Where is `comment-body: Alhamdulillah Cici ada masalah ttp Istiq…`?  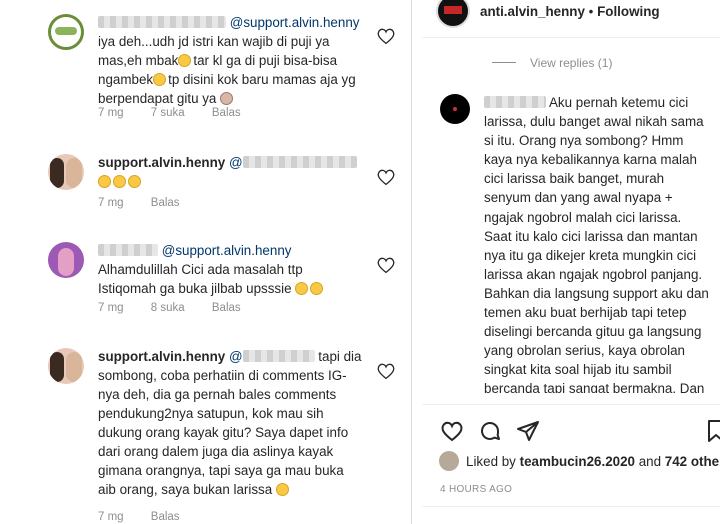
comment-body: Alhamdulillah Cici ada masalah ttp Istiq… is located at coordinates (200, 279).